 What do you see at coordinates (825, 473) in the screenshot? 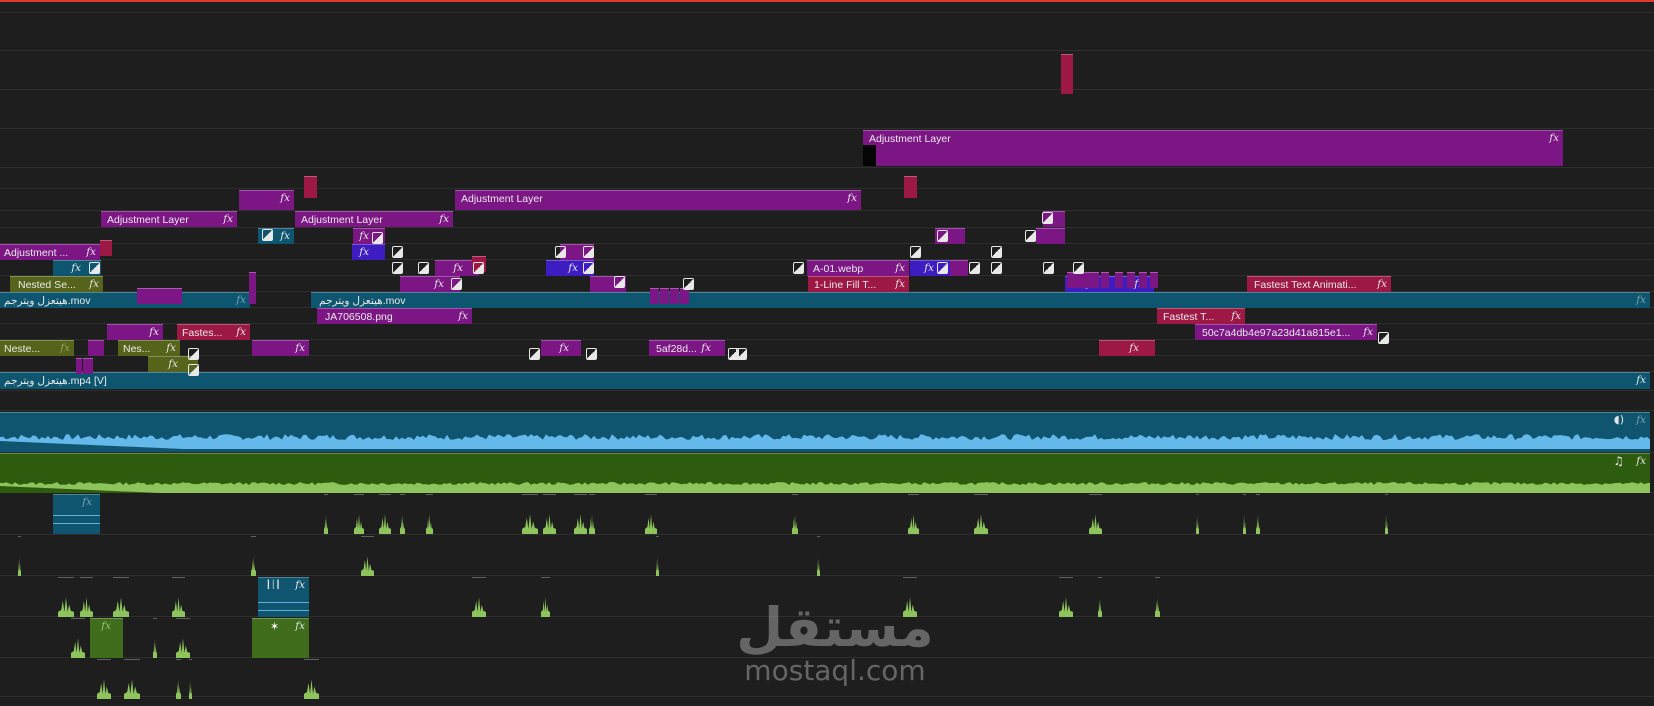
I see `audio-clip-music: ♫ fx` at bounding box center [825, 473].